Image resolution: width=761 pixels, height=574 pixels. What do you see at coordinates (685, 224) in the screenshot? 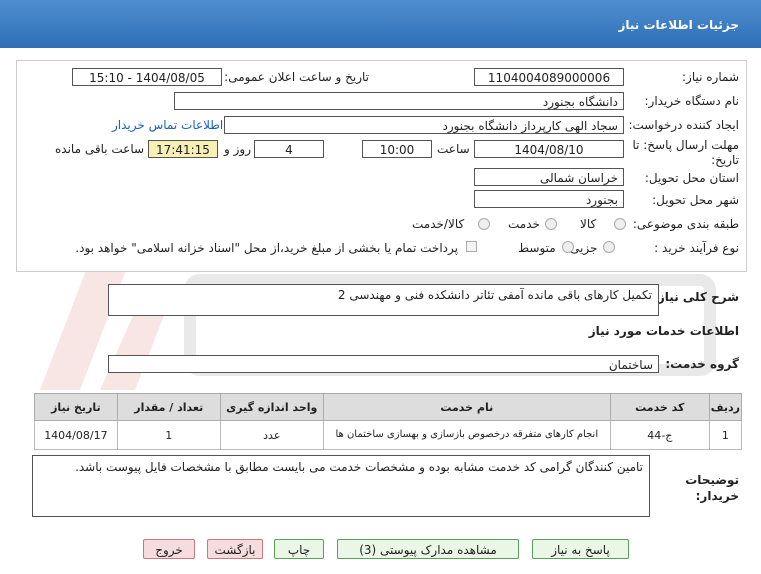
I see `category-label: طبقه بندی موضوعی:` at bounding box center [685, 224].